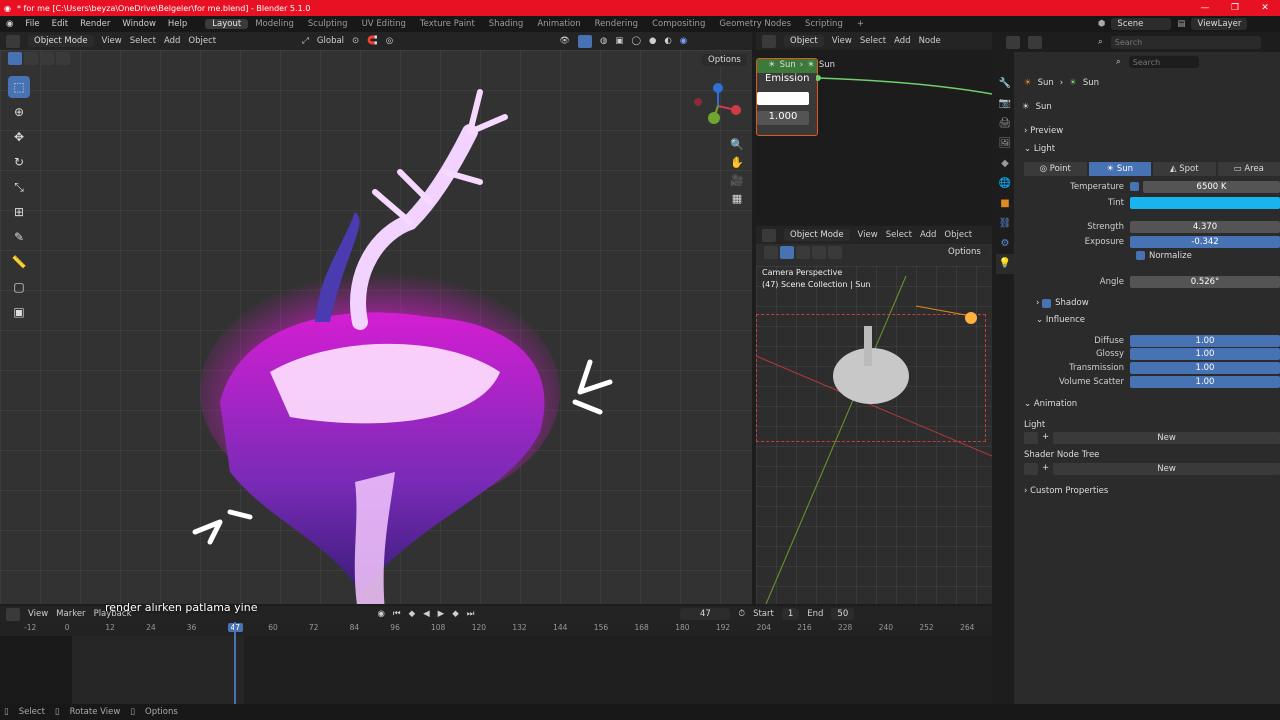 Image resolution: width=1280 pixels, height=720 pixels. What do you see at coordinates (1205, 340) in the screenshot?
I see `diffuse-field: 1.00` at bounding box center [1205, 340].